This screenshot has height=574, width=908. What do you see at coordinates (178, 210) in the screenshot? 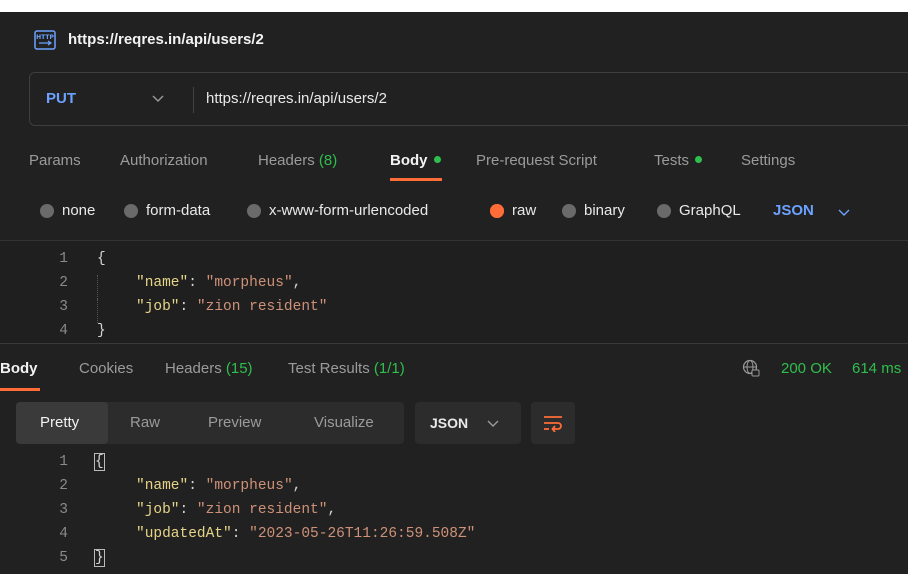
I see `radio-label-form-data: form-data` at bounding box center [178, 210].